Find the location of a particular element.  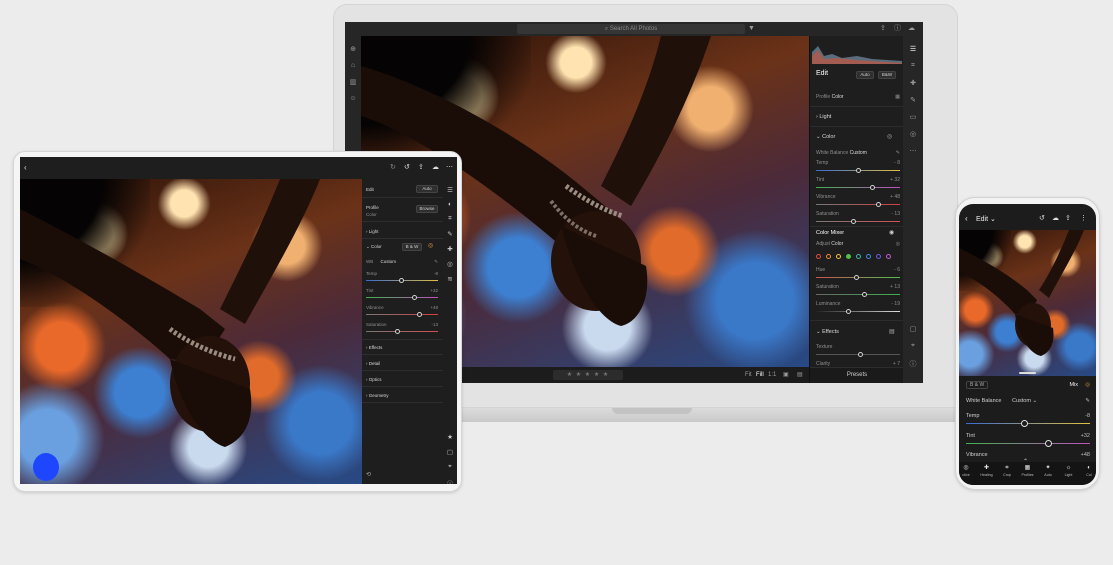

more-icon: ⋮ is located at coordinates (1083, 218).